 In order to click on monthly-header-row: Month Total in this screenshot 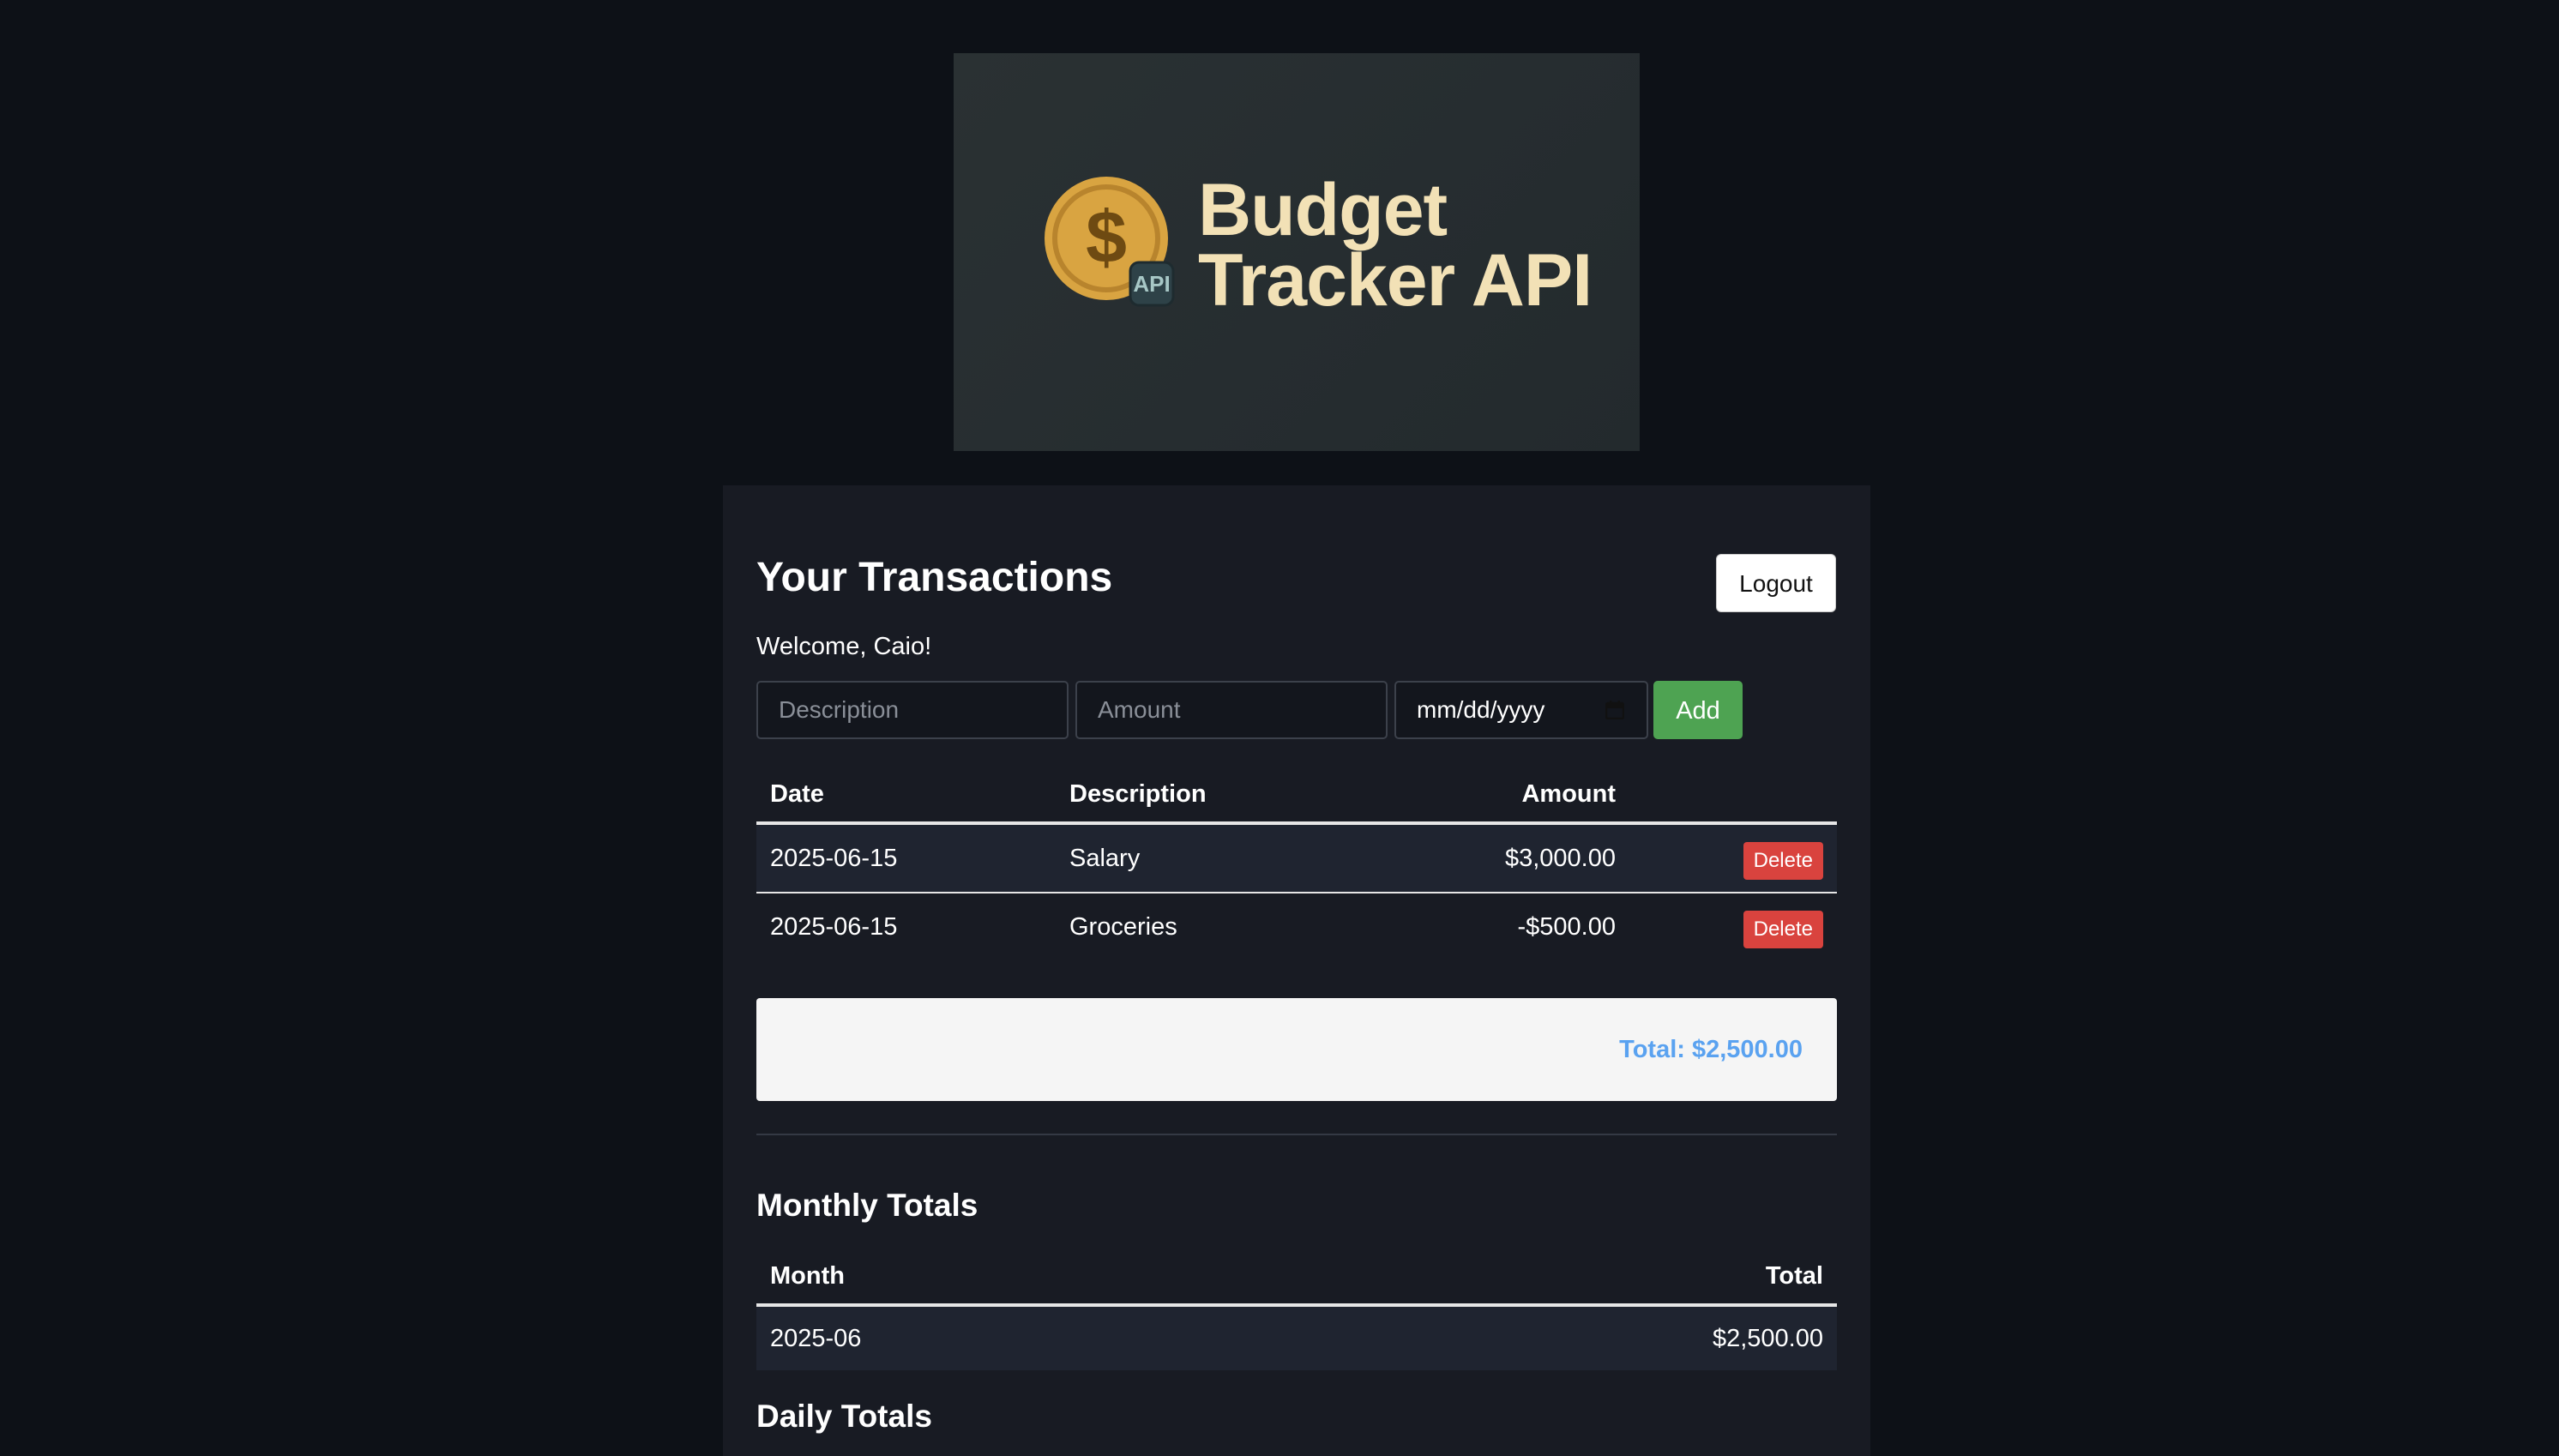, I will do `click(1296, 1278)`.